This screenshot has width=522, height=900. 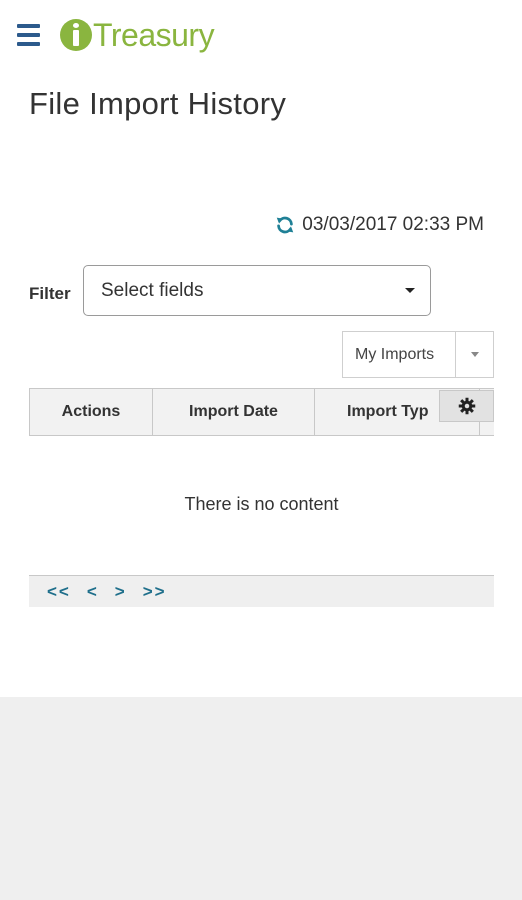 What do you see at coordinates (395, 354) in the screenshot?
I see `imports-scope-value: My Imports` at bounding box center [395, 354].